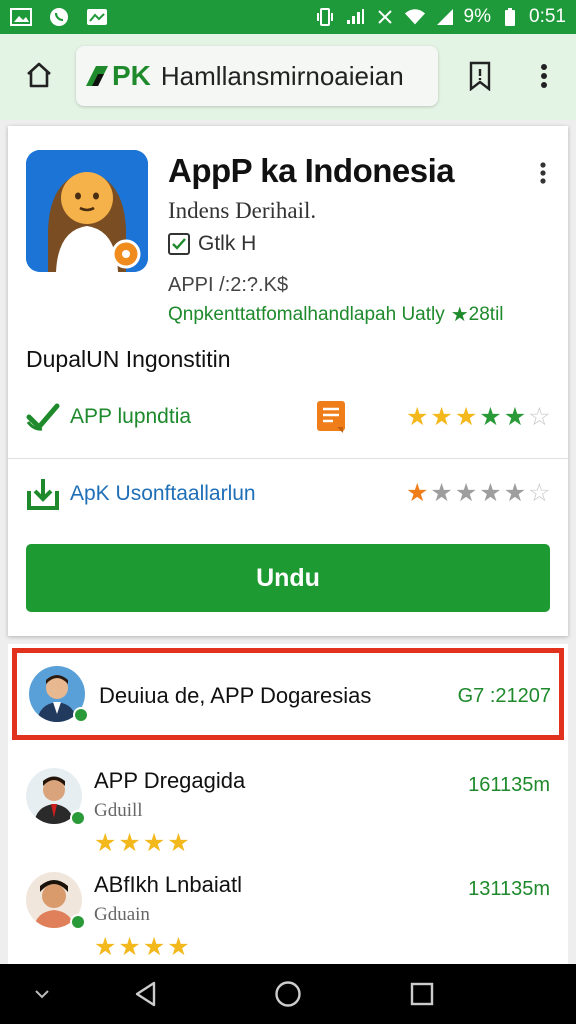 This screenshot has height=1024, width=576. What do you see at coordinates (288, 578) in the screenshot?
I see `download-button: Undu` at bounding box center [288, 578].